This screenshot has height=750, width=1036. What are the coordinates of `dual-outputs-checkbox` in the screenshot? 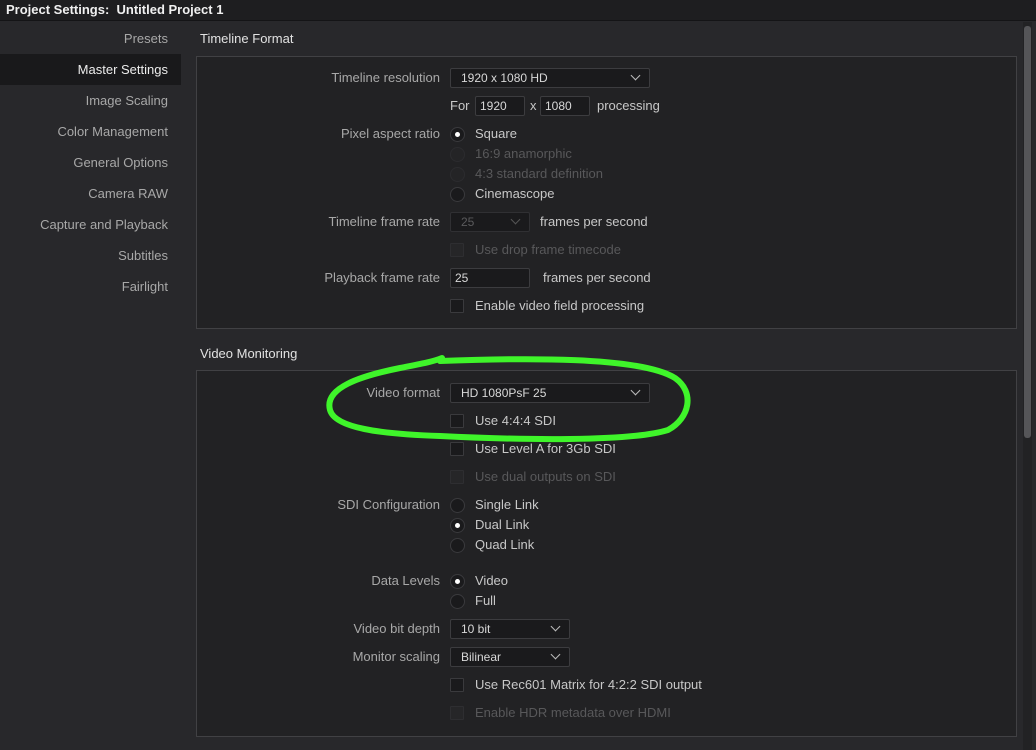 It's located at (457, 477).